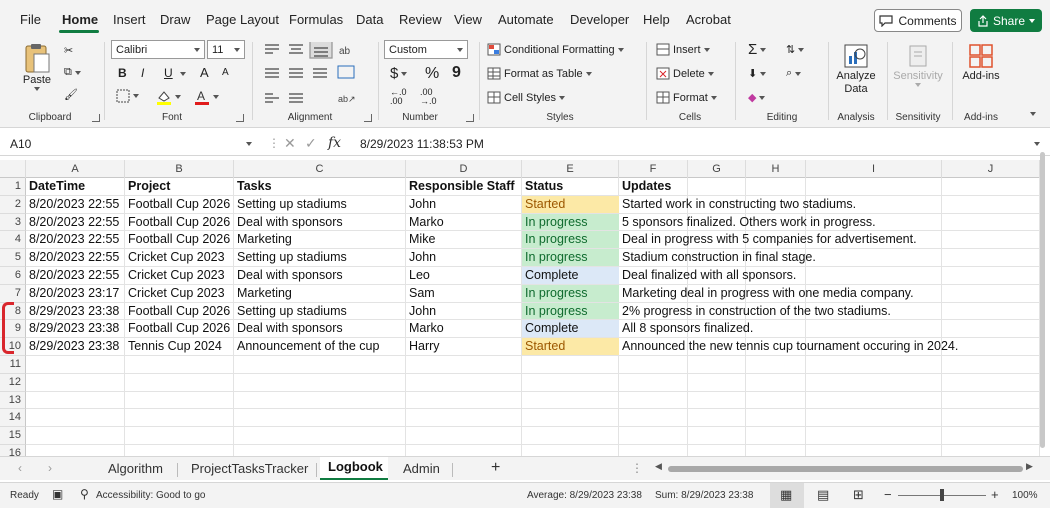 Image resolution: width=1050 pixels, height=508 pixels. I want to click on cell-j16, so click(991, 450).